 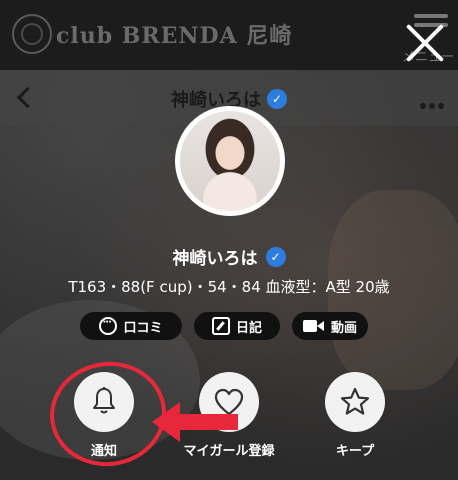 I want to click on profile-name-row: 神崎いろは ✓, so click(x=229, y=256).